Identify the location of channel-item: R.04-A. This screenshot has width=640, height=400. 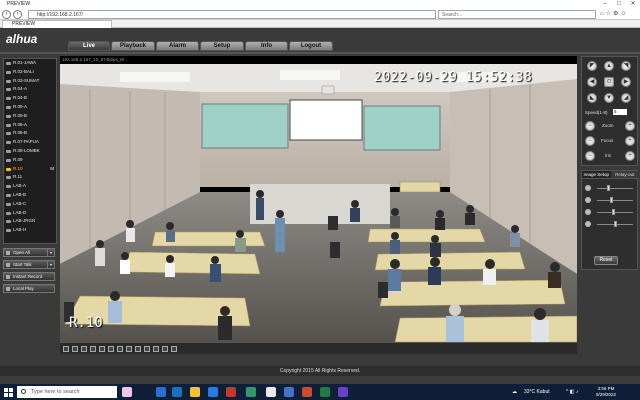
(30, 89).